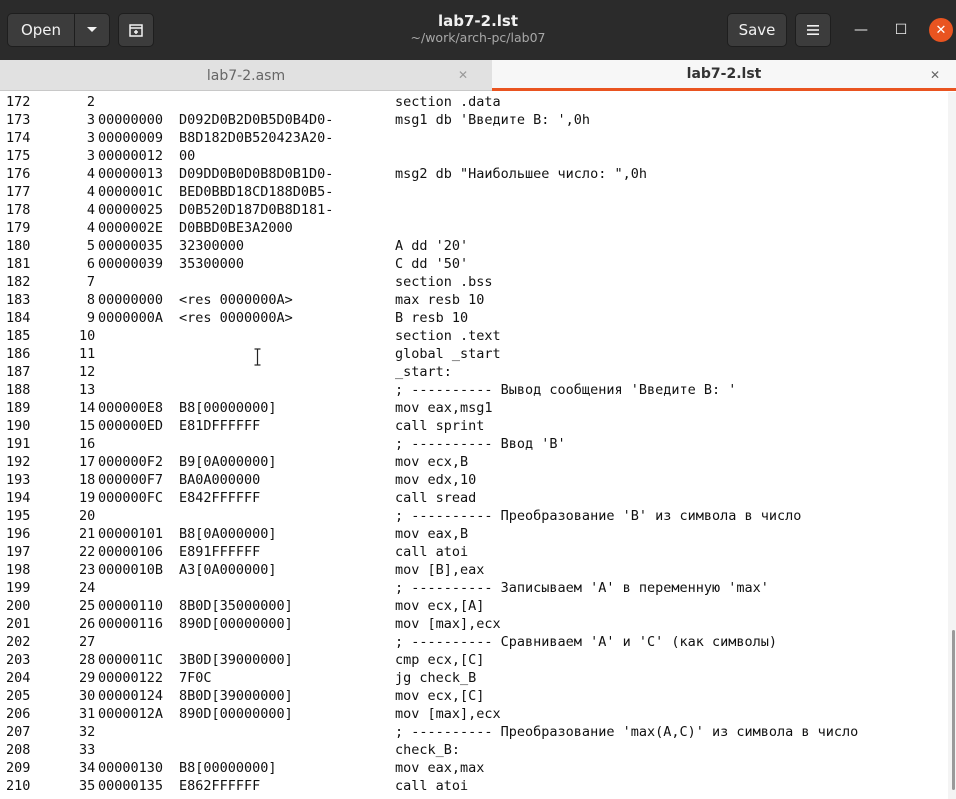  Describe the element at coordinates (474, 102) in the screenshot. I see `listing-line: 172 2 section .data` at that location.